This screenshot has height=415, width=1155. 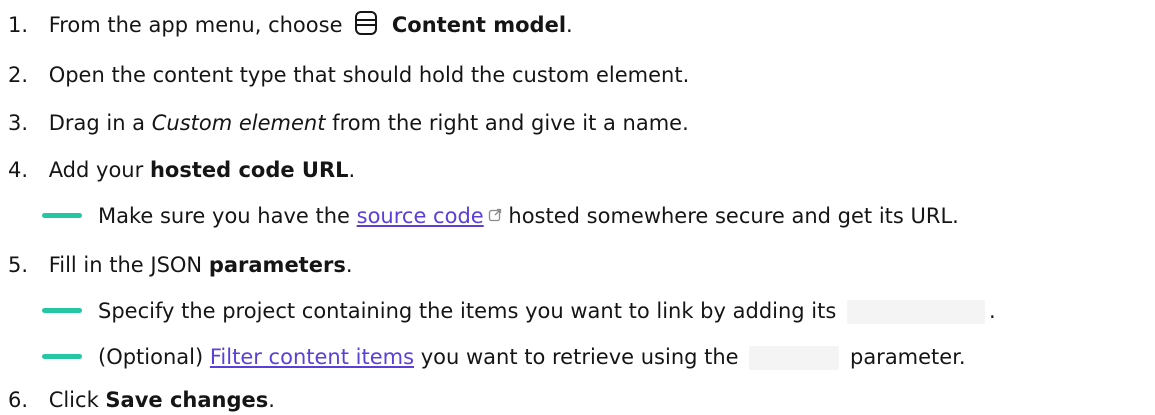 What do you see at coordinates (579, 357) in the screenshot?
I see `note-text-mid: you want to retrieve using the` at bounding box center [579, 357].